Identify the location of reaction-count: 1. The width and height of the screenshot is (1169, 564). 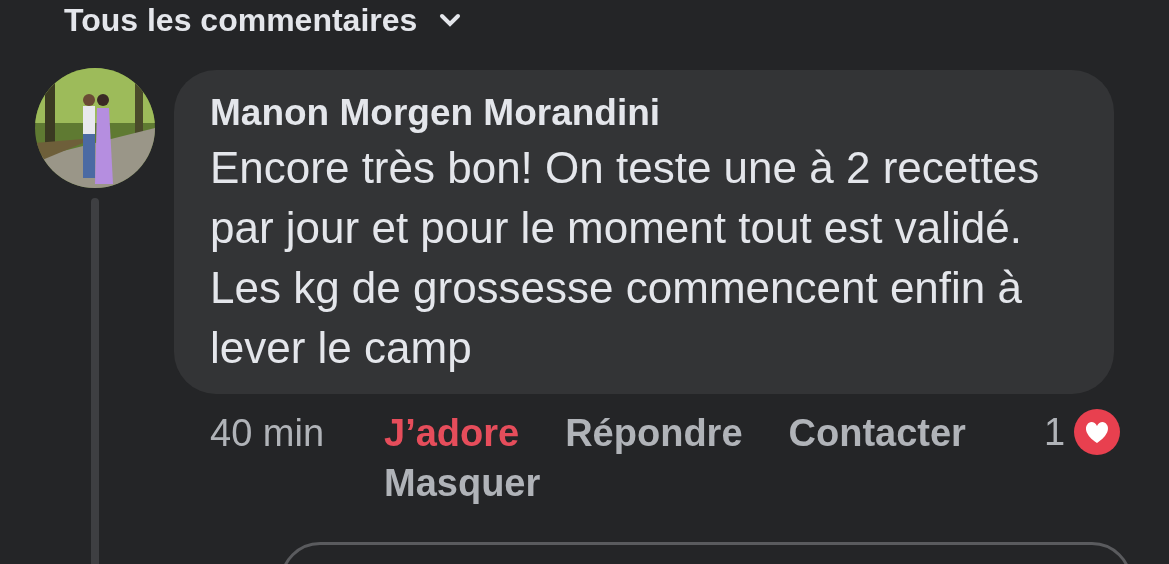
(1055, 432).